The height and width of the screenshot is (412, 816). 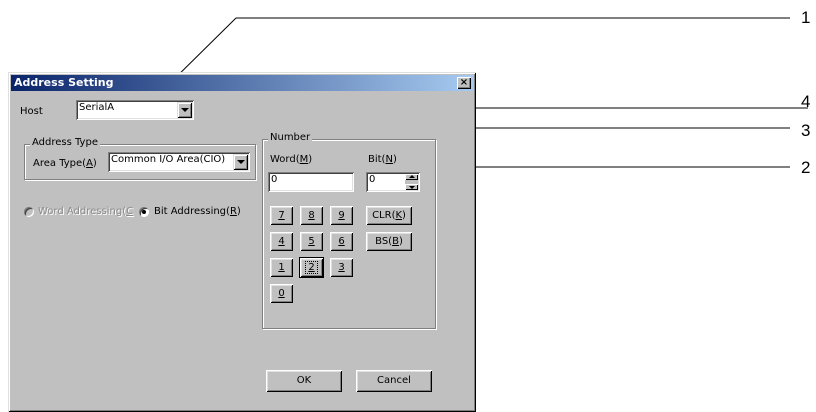 I want to click on word-value: 0, so click(x=274, y=179).